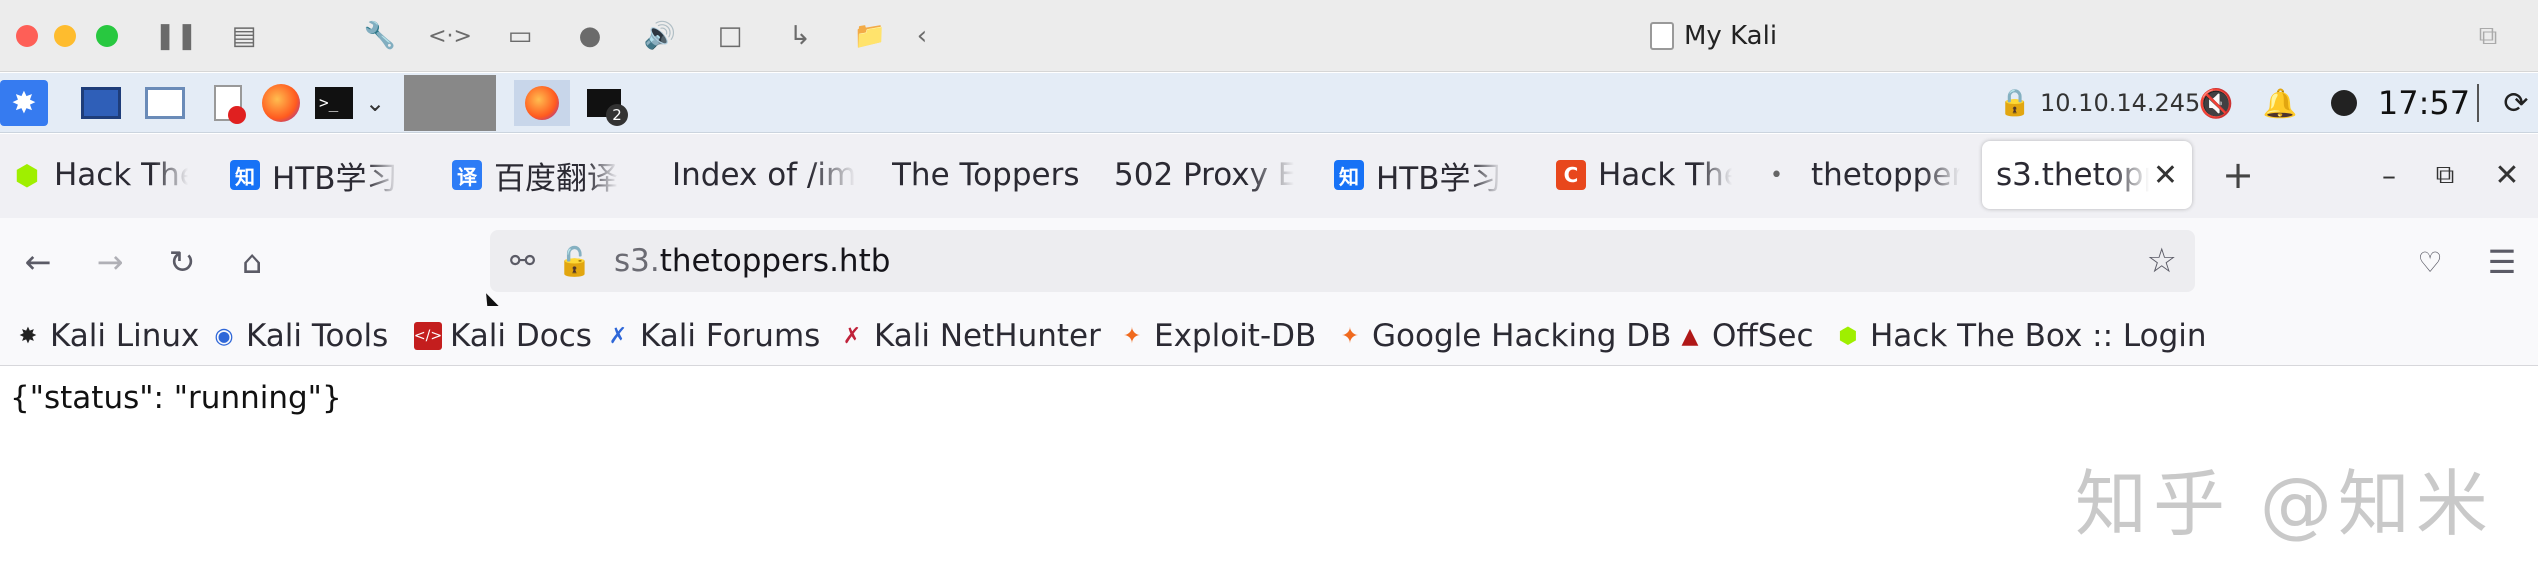 The height and width of the screenshot is (588, 2538). I want to click on user-icon: ●, so click(590, 36).